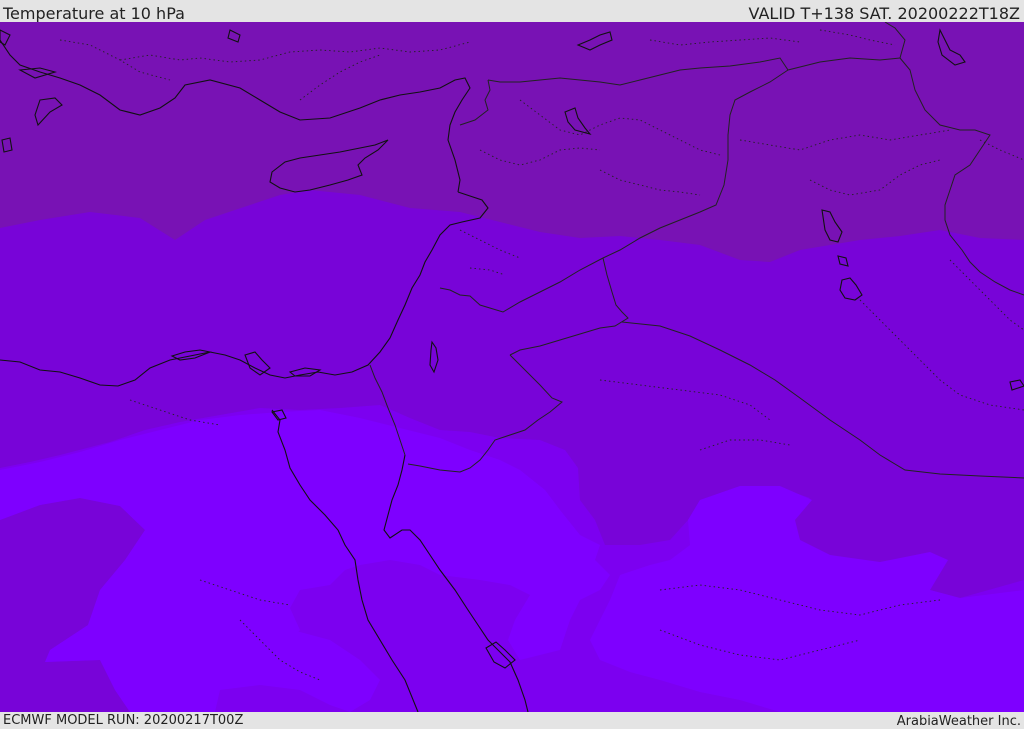  I want to click on valid-time: VALID T+138 SAT. 20200222T18Z, so click(884, 13).